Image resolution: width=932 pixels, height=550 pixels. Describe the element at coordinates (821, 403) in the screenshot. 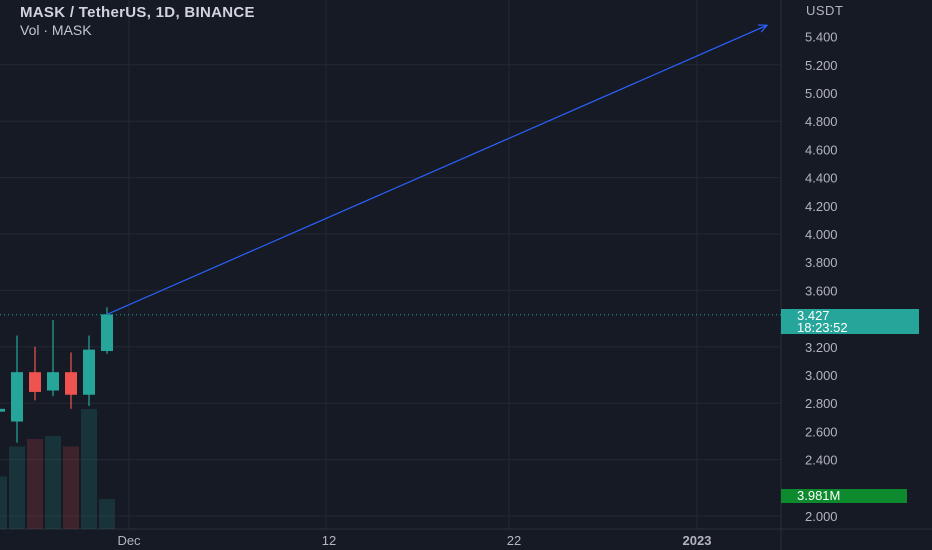

I see `price-tick-label: 2.800` at that location.